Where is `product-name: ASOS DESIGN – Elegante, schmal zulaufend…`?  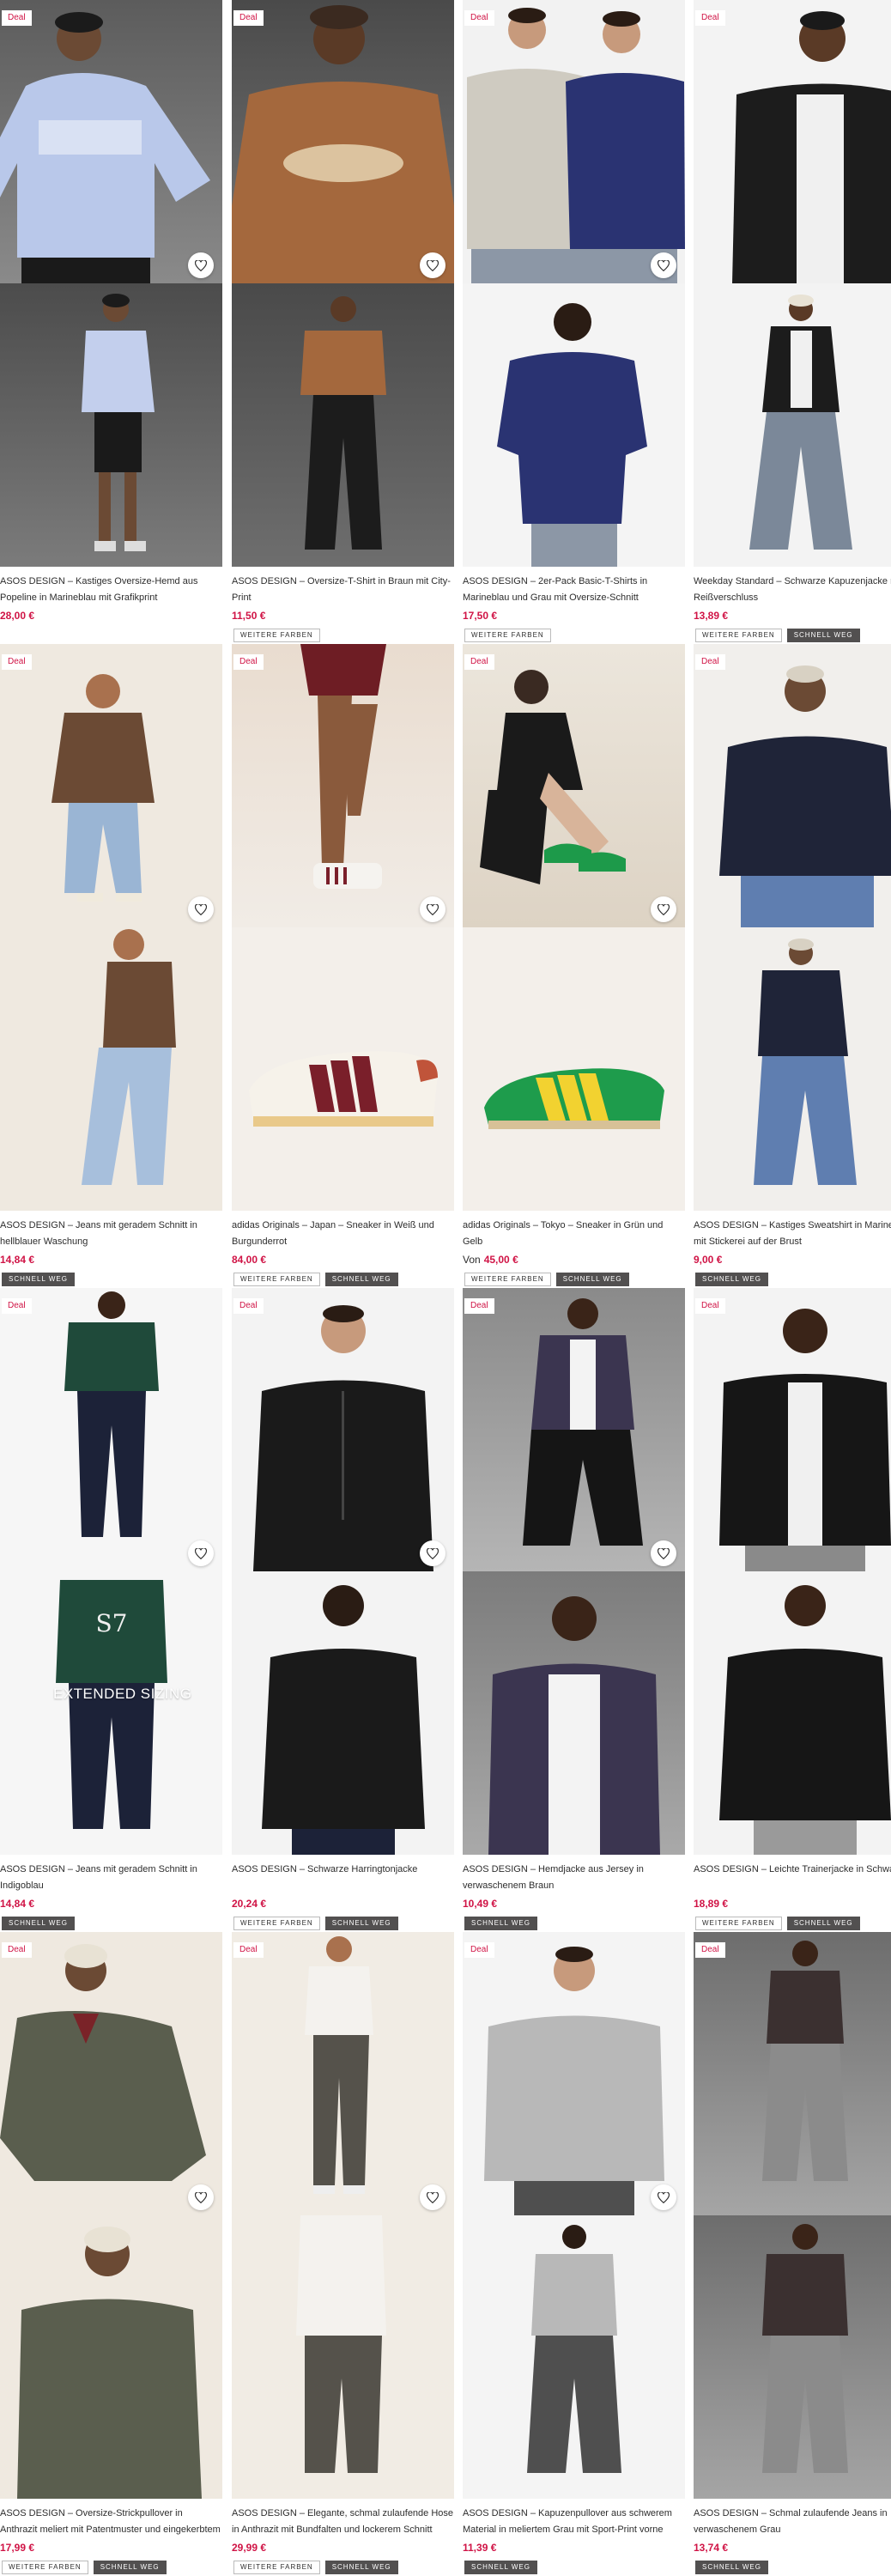 product-name: ASOS DESIGN – Elegante, schmal zulaufend… is located at coordinates (343, 2522).